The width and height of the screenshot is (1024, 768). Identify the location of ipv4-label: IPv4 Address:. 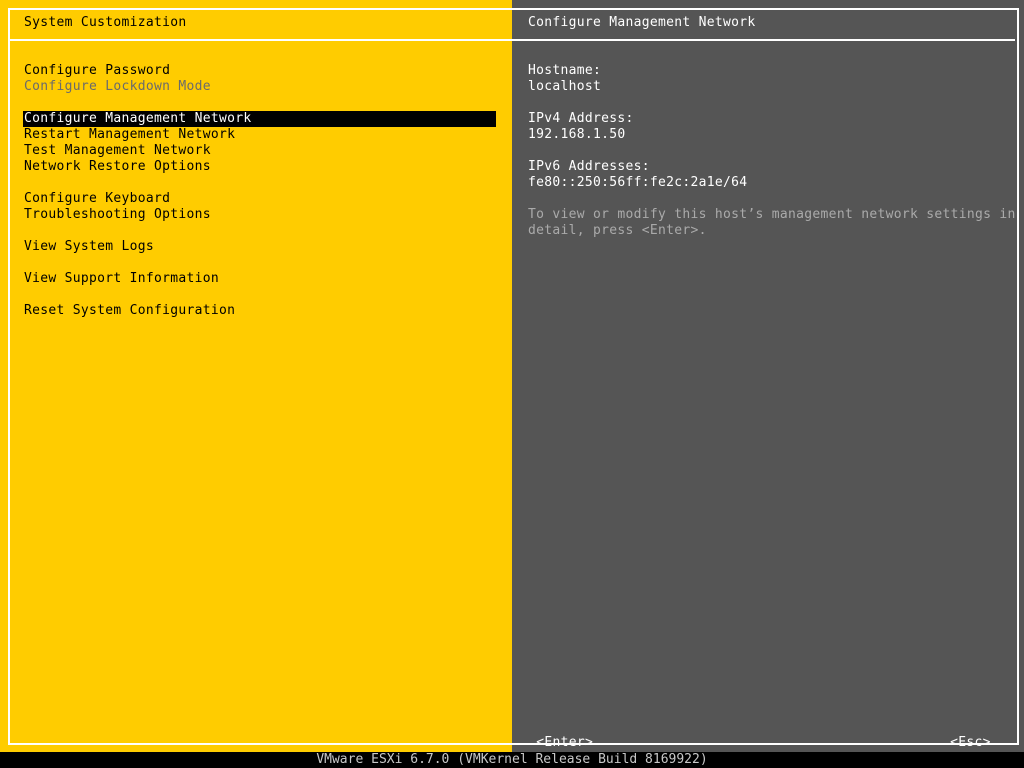
(581, 118).